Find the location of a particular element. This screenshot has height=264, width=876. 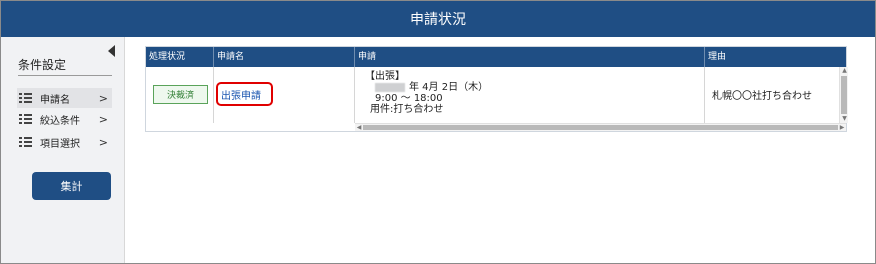

scroll-left-icon: ◀ is located at coordinates (359, 128).